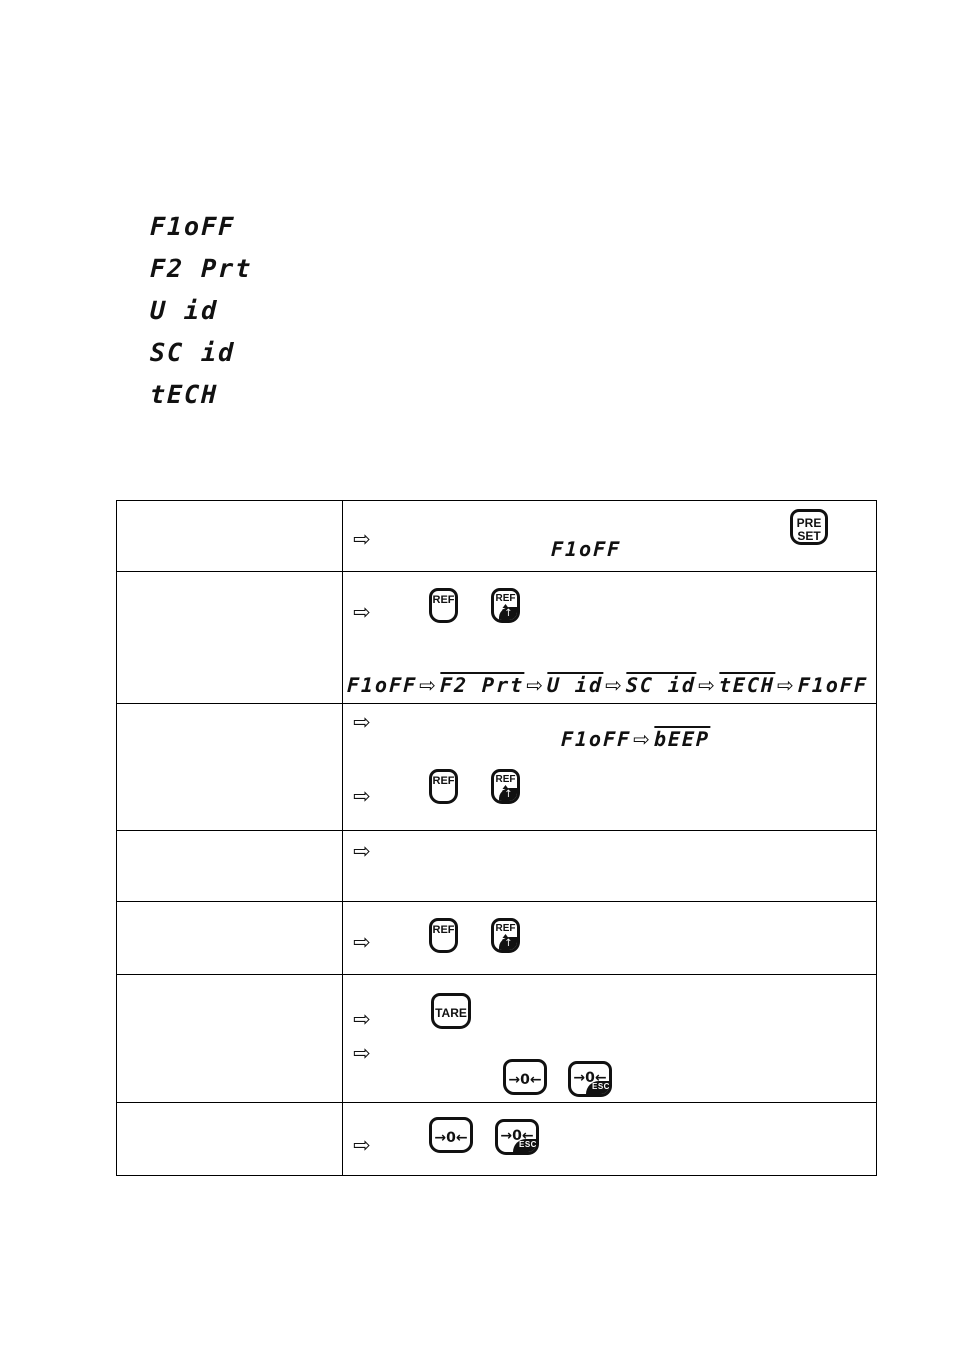  I want to click on display-code-row: tECH, so click(200, 394).